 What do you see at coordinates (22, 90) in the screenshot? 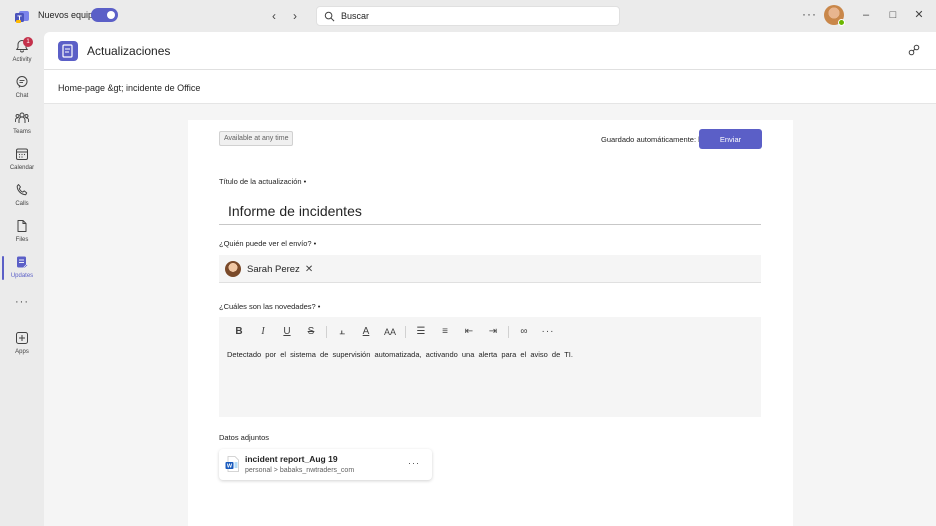
I see `rail-item-chat: Chat` at bounding box center [22, 90].